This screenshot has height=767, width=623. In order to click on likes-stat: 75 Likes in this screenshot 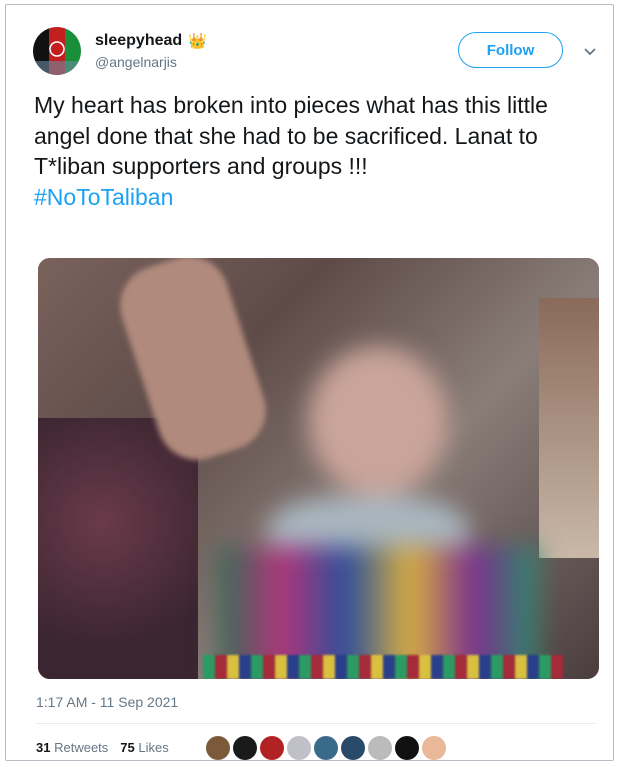, I will do `click(144, 747)`.